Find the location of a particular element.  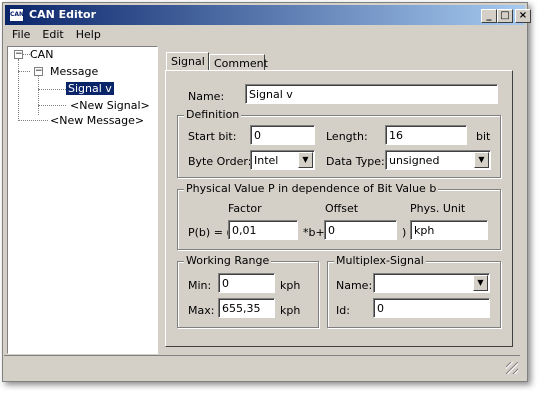

formula-prefix: P(b) = ( is located at coordinates (209, 232).